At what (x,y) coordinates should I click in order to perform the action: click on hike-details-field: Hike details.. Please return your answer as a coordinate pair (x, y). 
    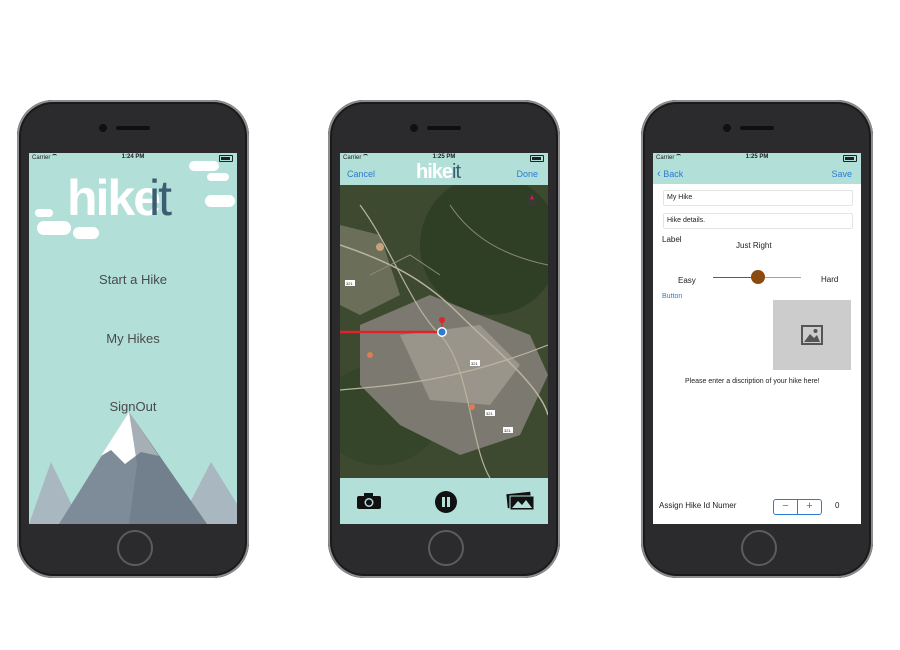
    Looking at the image, I should click on (758, 221).